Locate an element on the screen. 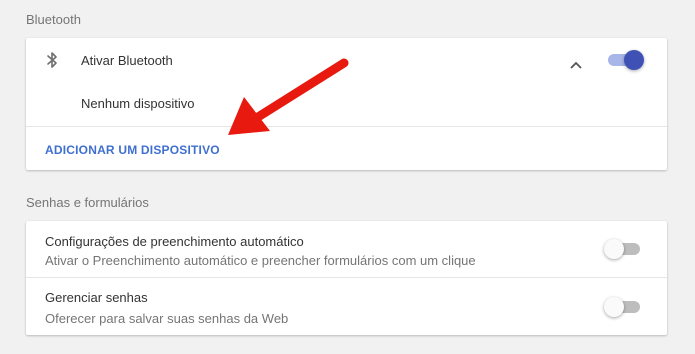  autofill-toggle is located at coordinates (624, 249).